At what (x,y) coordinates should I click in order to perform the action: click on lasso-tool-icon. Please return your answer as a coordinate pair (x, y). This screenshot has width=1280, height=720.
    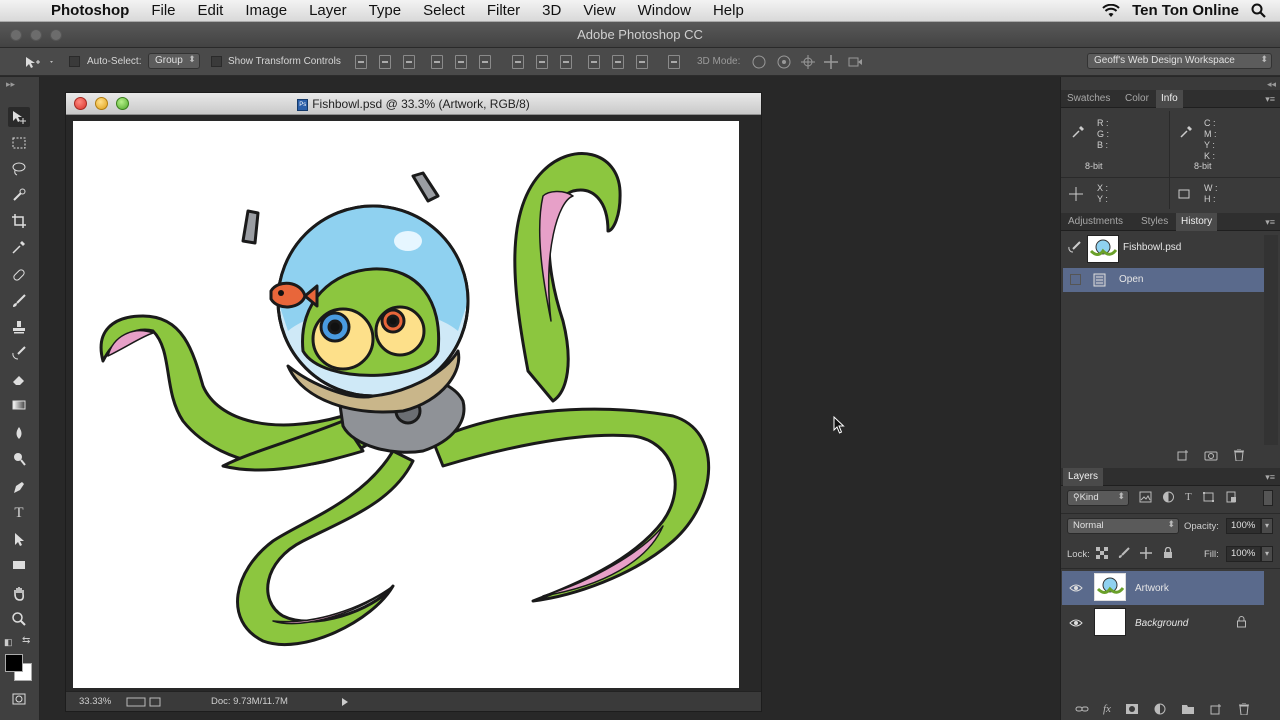
    Looking at the image, I should click on (19, 169).